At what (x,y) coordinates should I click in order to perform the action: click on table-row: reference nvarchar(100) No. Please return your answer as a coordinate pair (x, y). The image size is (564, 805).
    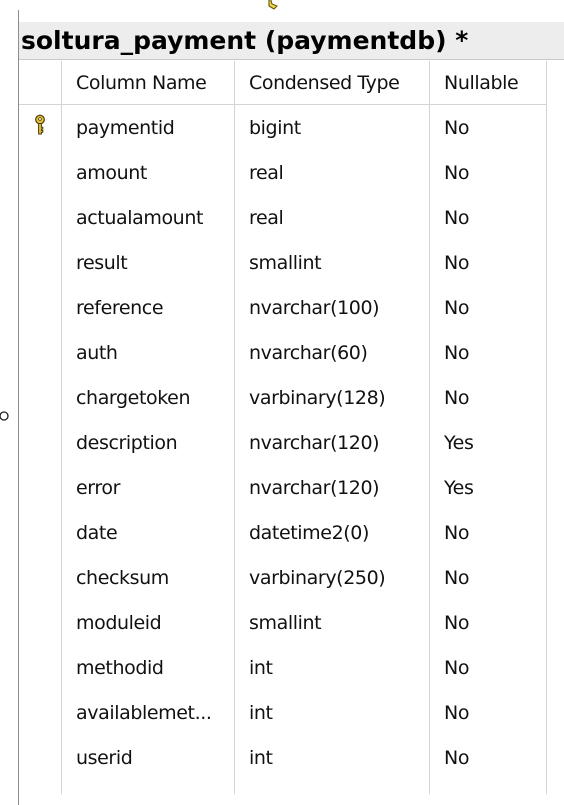
    Looking at the image, I should click on (283, 307).